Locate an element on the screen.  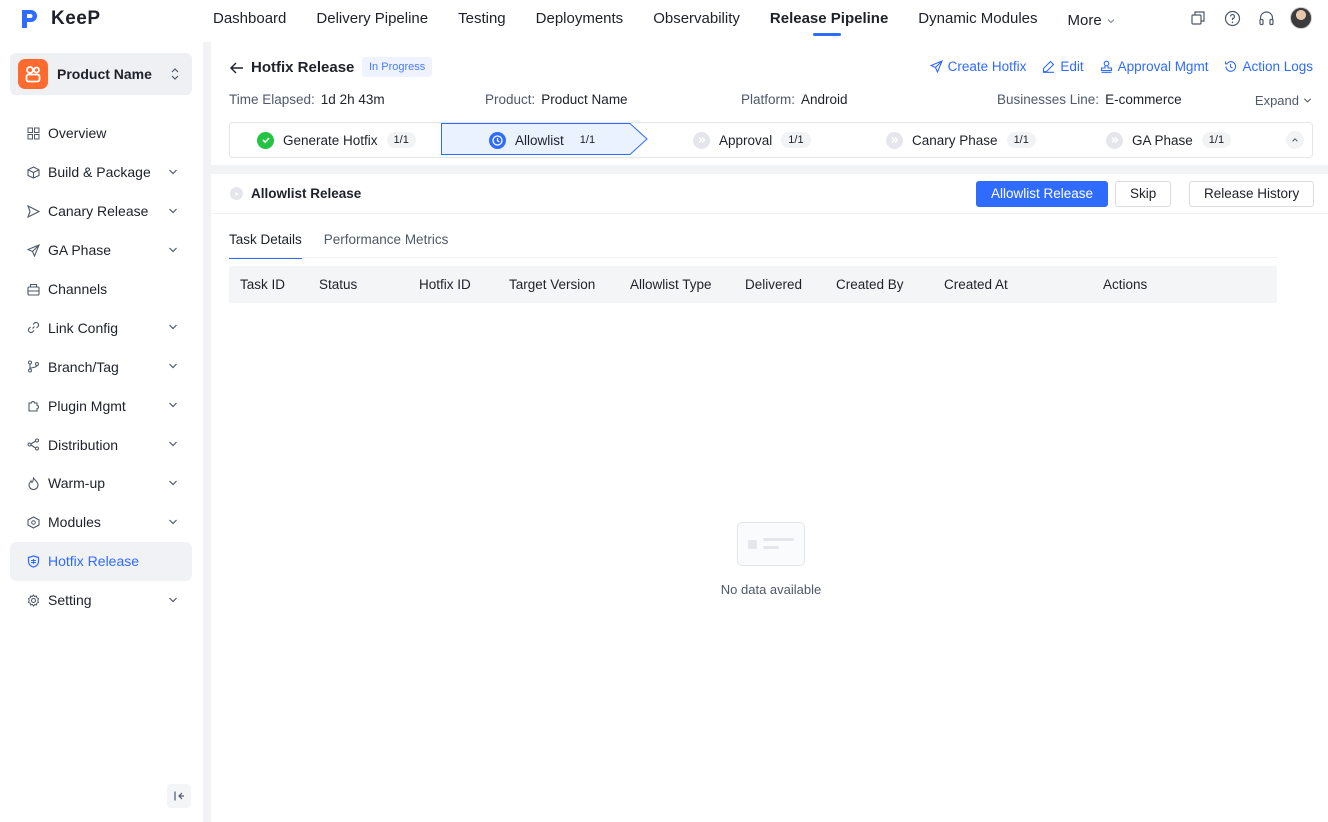
user-avatar is located at coordinates (1301, 18).